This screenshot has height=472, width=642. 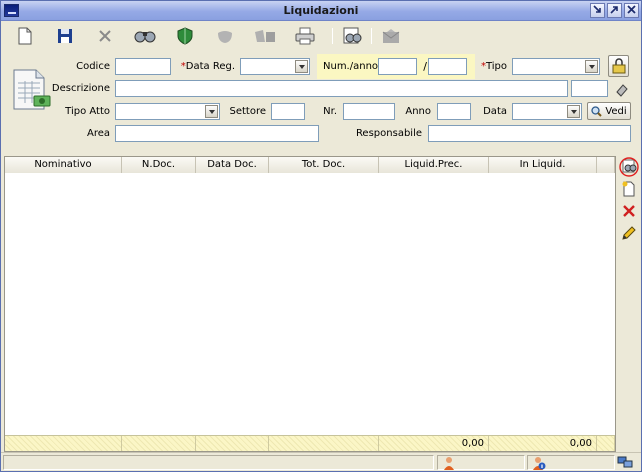 What do you see at coordinates (369, 111) in the screenshot?
I see `nr-input` at bounding box center [369, 111].